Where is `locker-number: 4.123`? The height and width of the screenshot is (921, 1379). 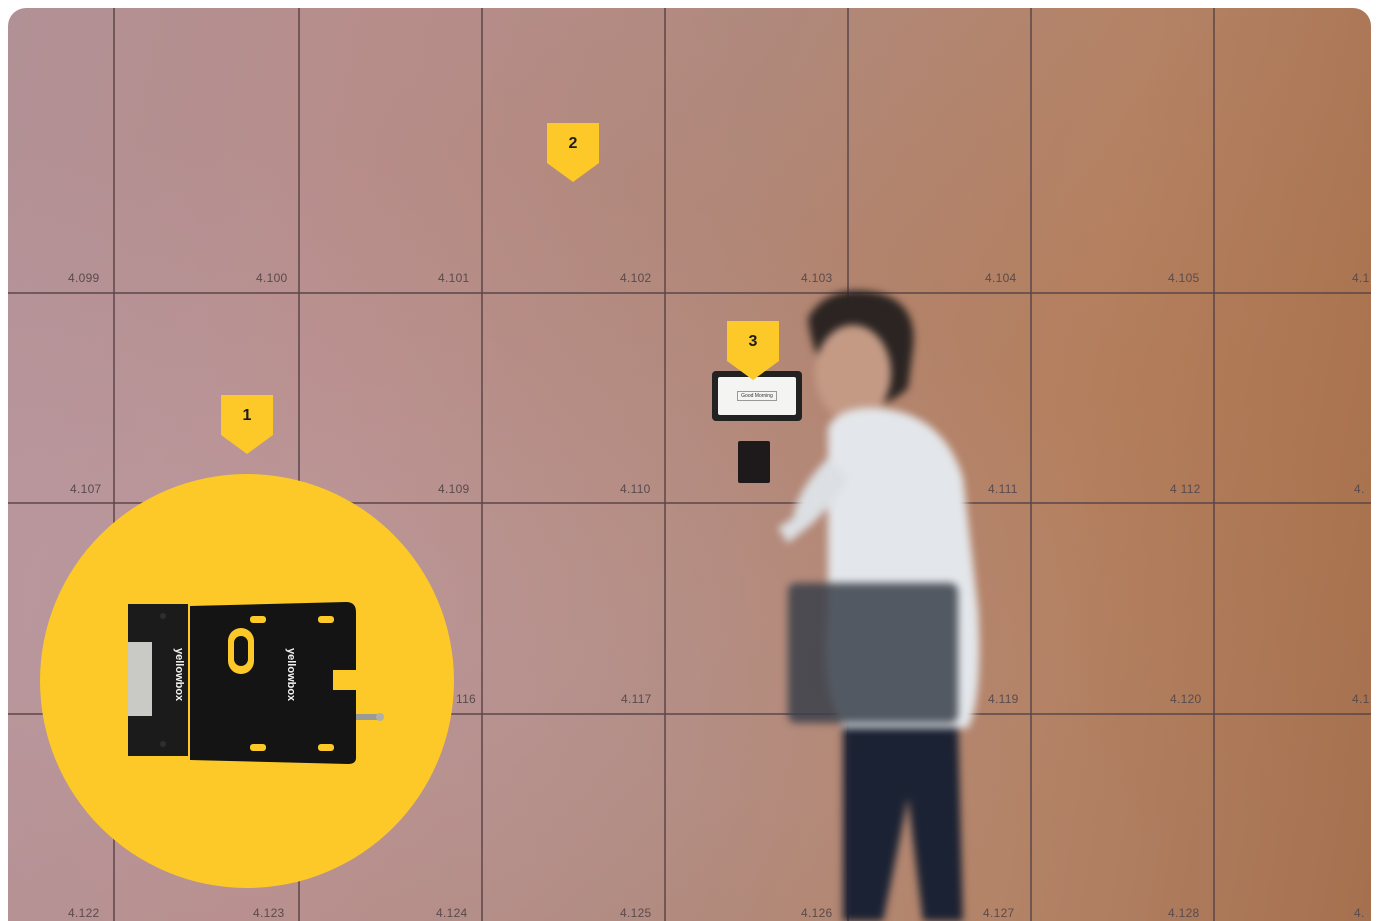 locker-number: 4.123 is located at coordinates (269, 913).